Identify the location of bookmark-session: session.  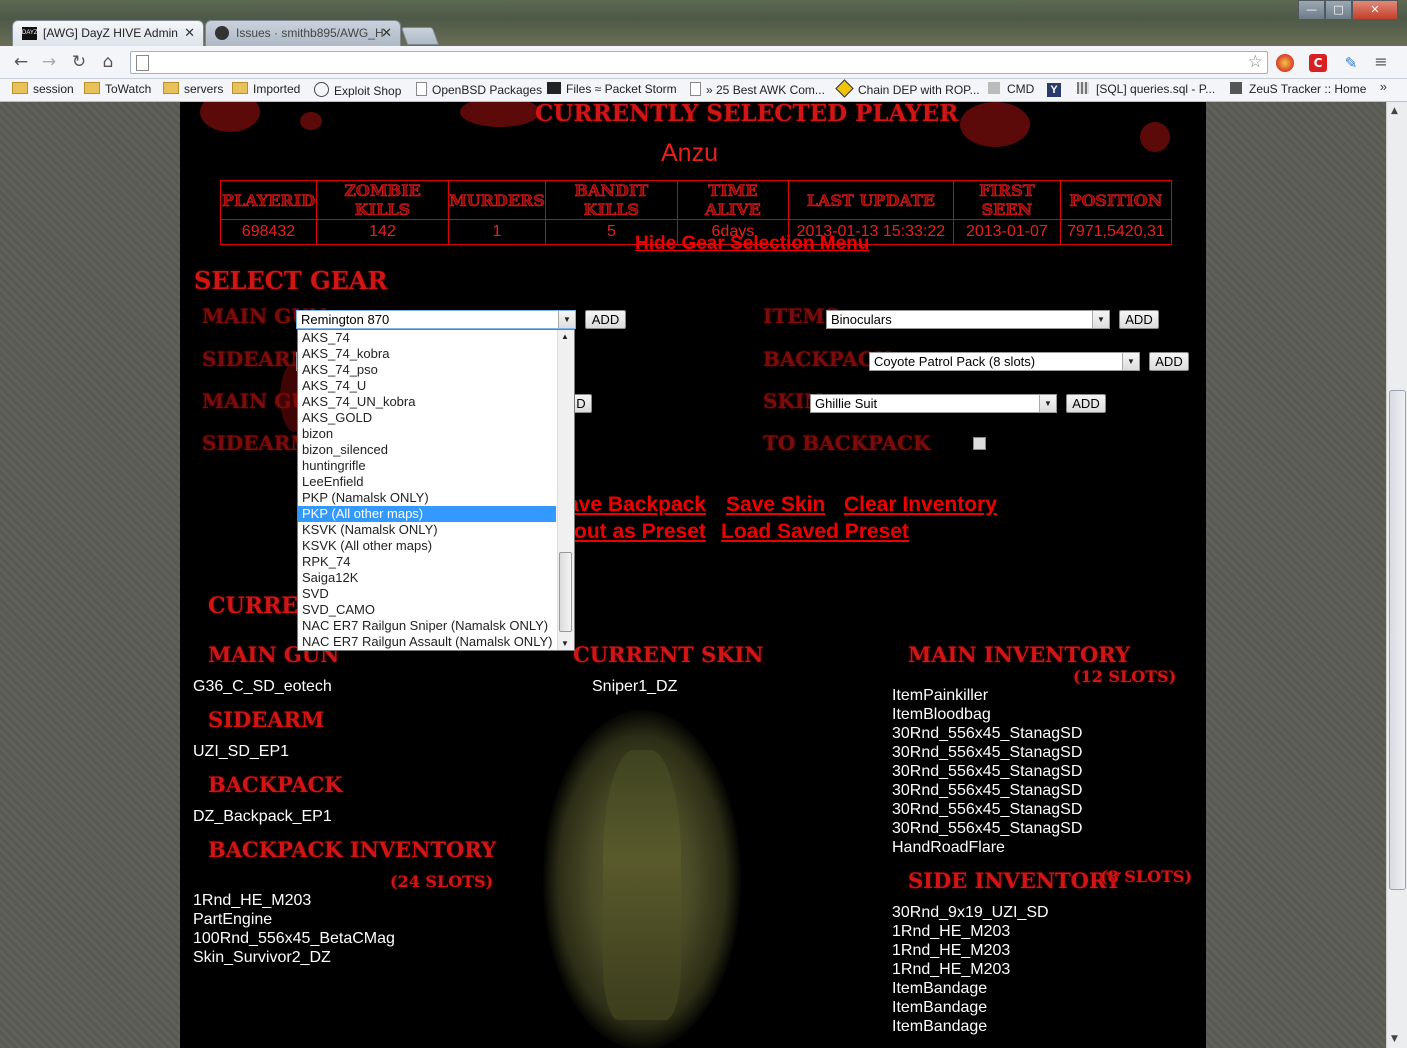
(43, 89).